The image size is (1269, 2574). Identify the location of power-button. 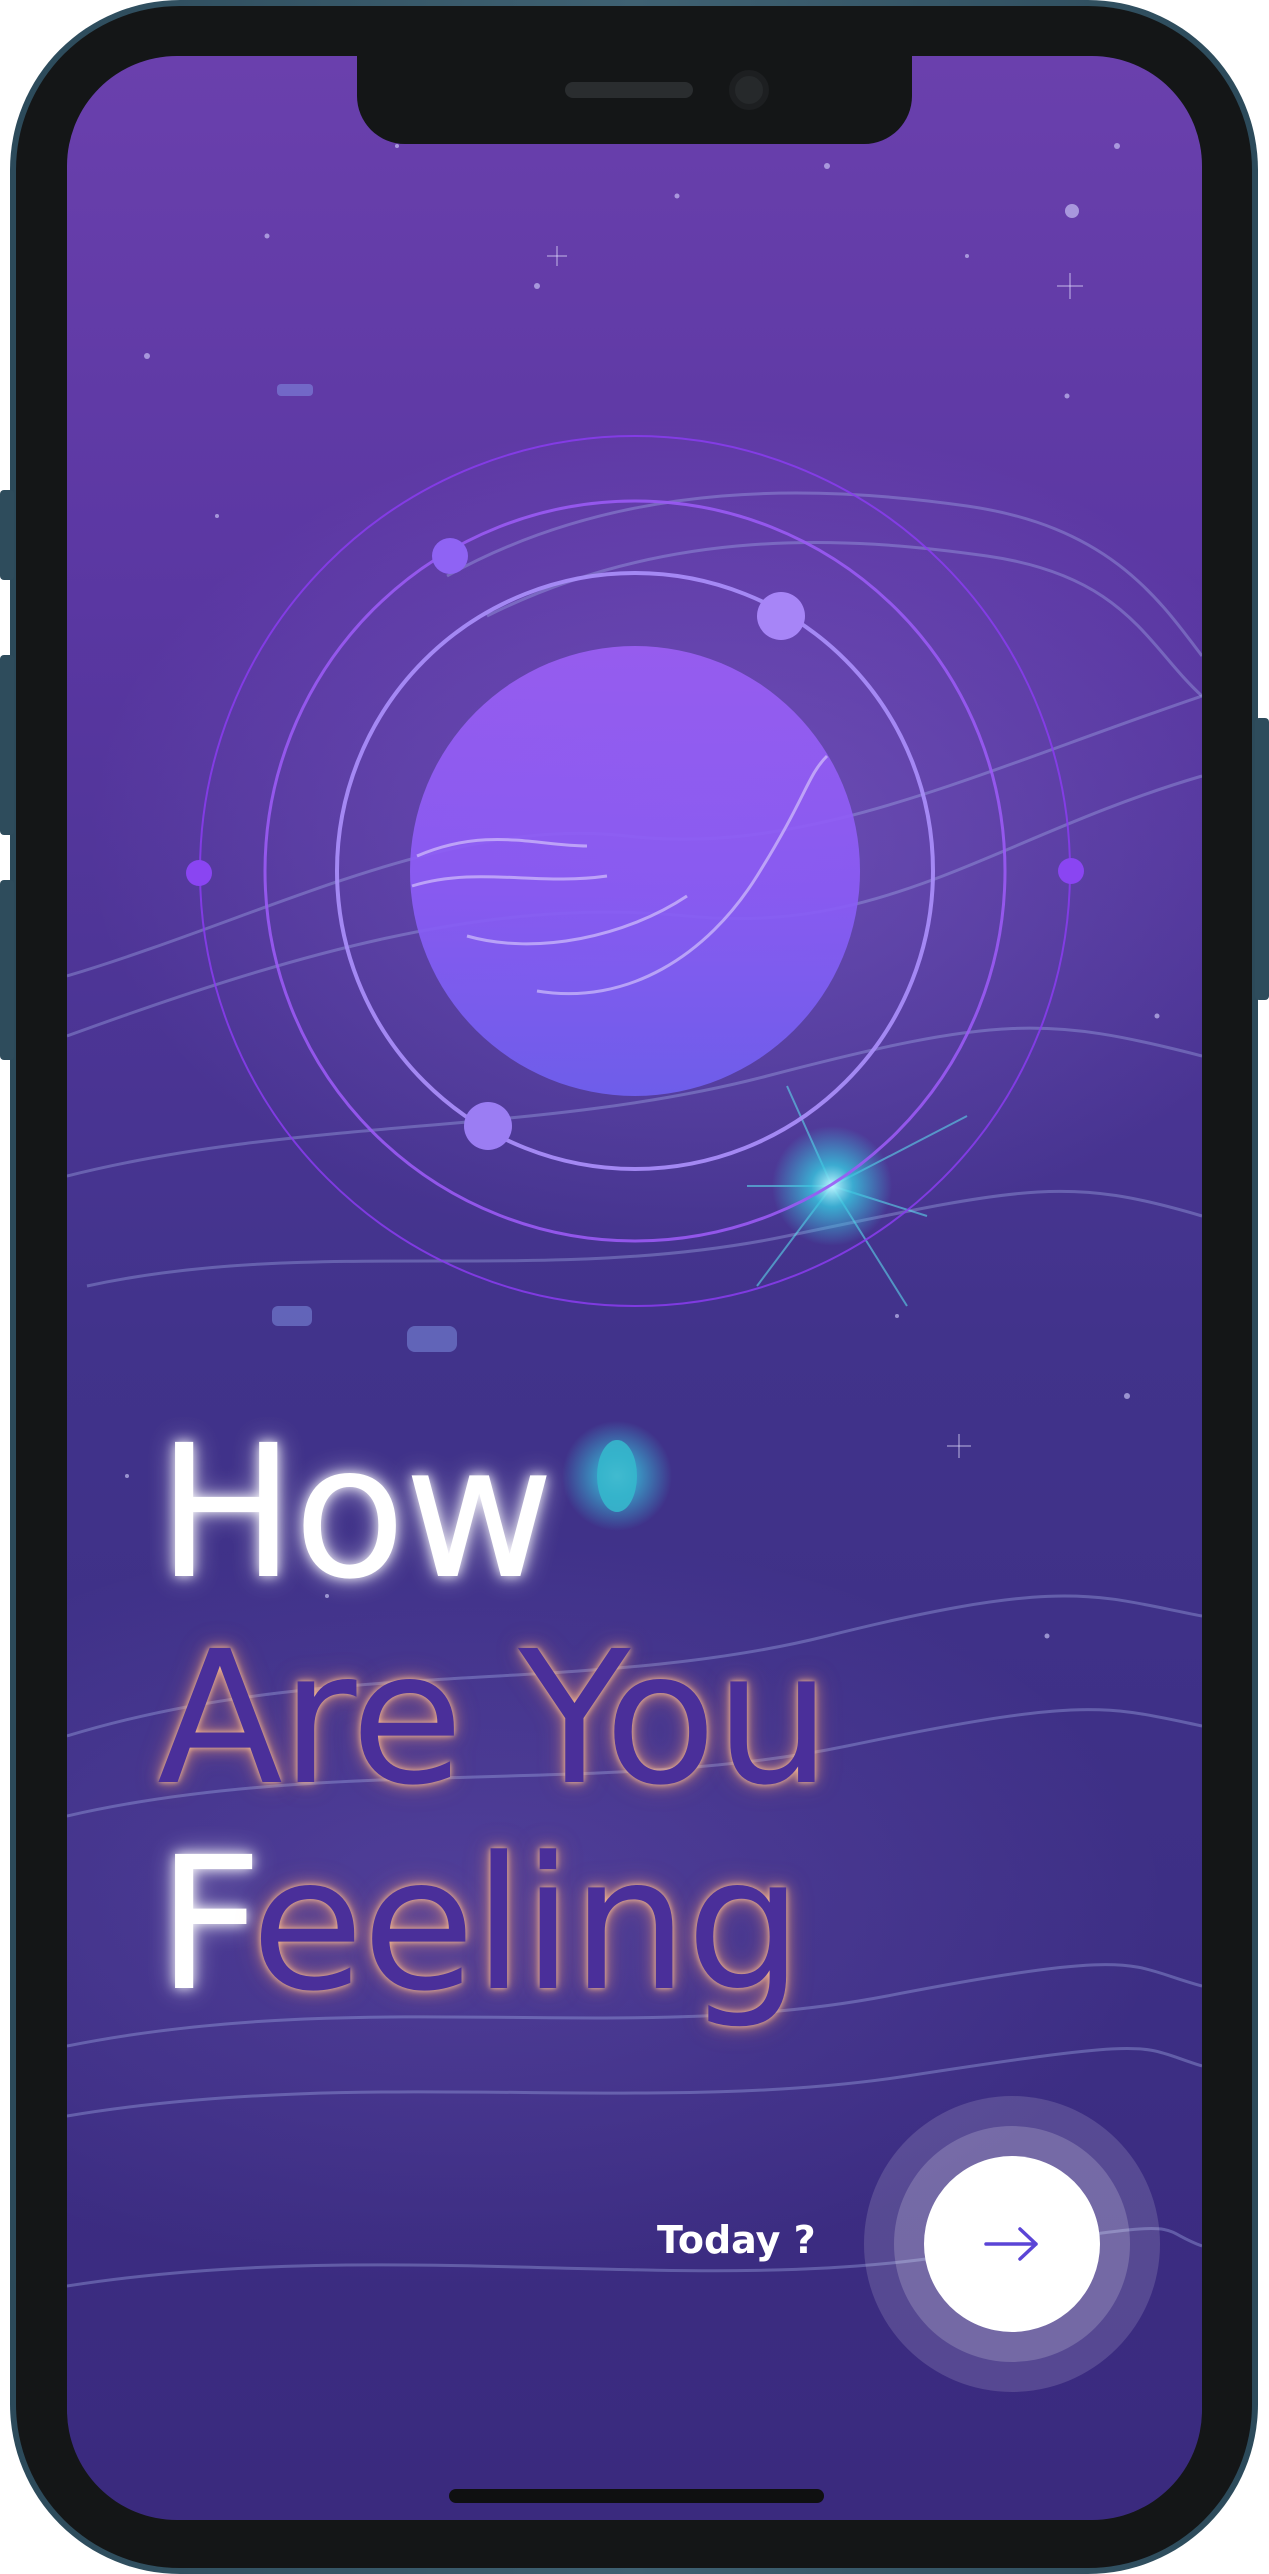
(1262, 859).